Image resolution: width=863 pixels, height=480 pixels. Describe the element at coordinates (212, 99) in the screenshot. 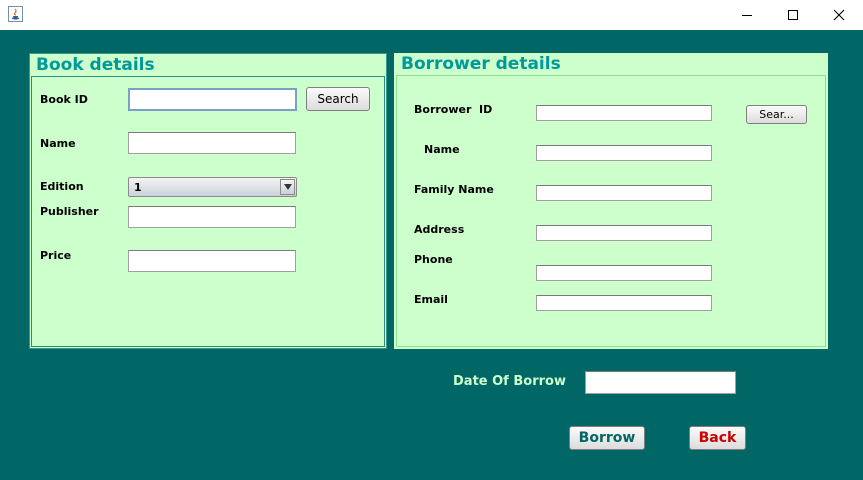

I see `book-id-input` at that location.